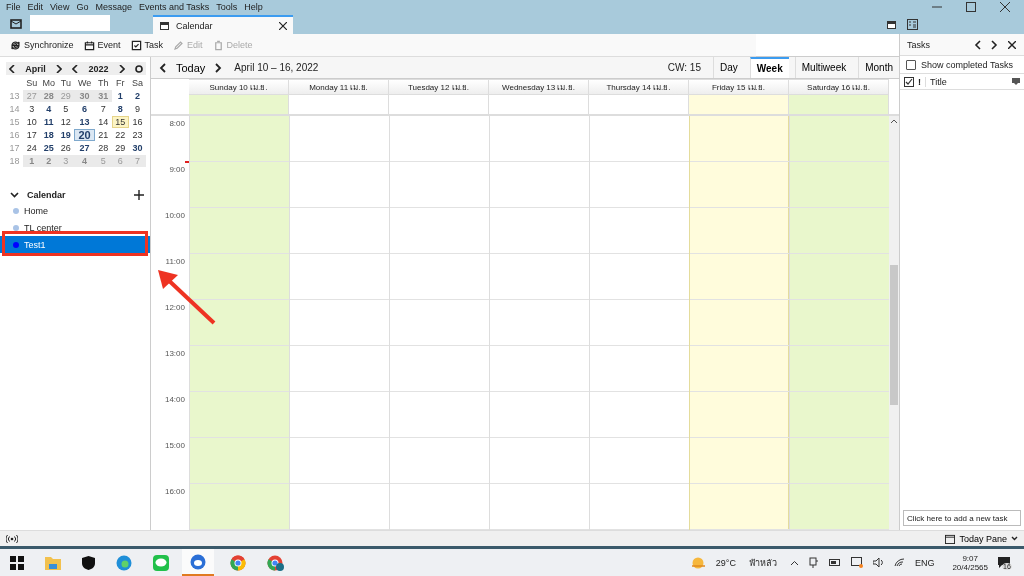  Describe the element at coordinates (120, 135) in the screenshot. I see `day-number: 22` at that location.